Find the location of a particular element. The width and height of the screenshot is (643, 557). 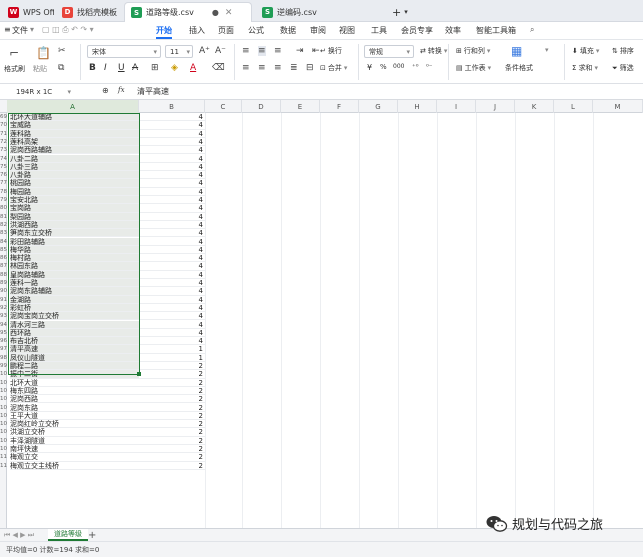

font-grow-icon: A⁺ is located at coordinates (204, 51).